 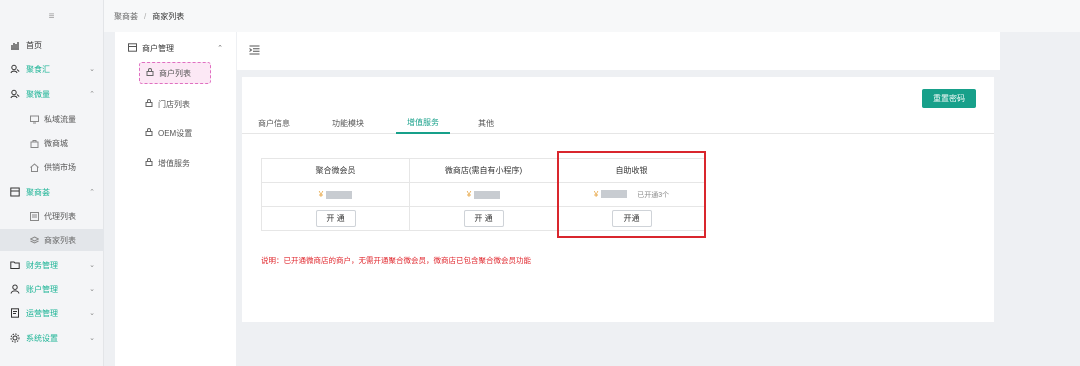 What do you see at coordinates (274, 123) in the screenshot?
I see `tab-merchant-info: 商户信息` at bounding box center [274, 123].